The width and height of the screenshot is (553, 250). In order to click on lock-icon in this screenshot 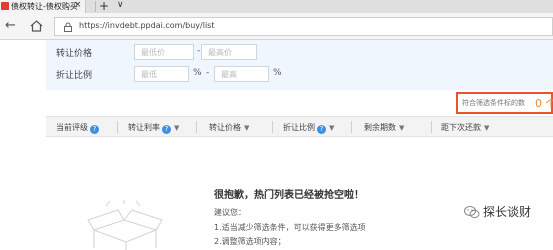, I will do `click(68, 27)`.